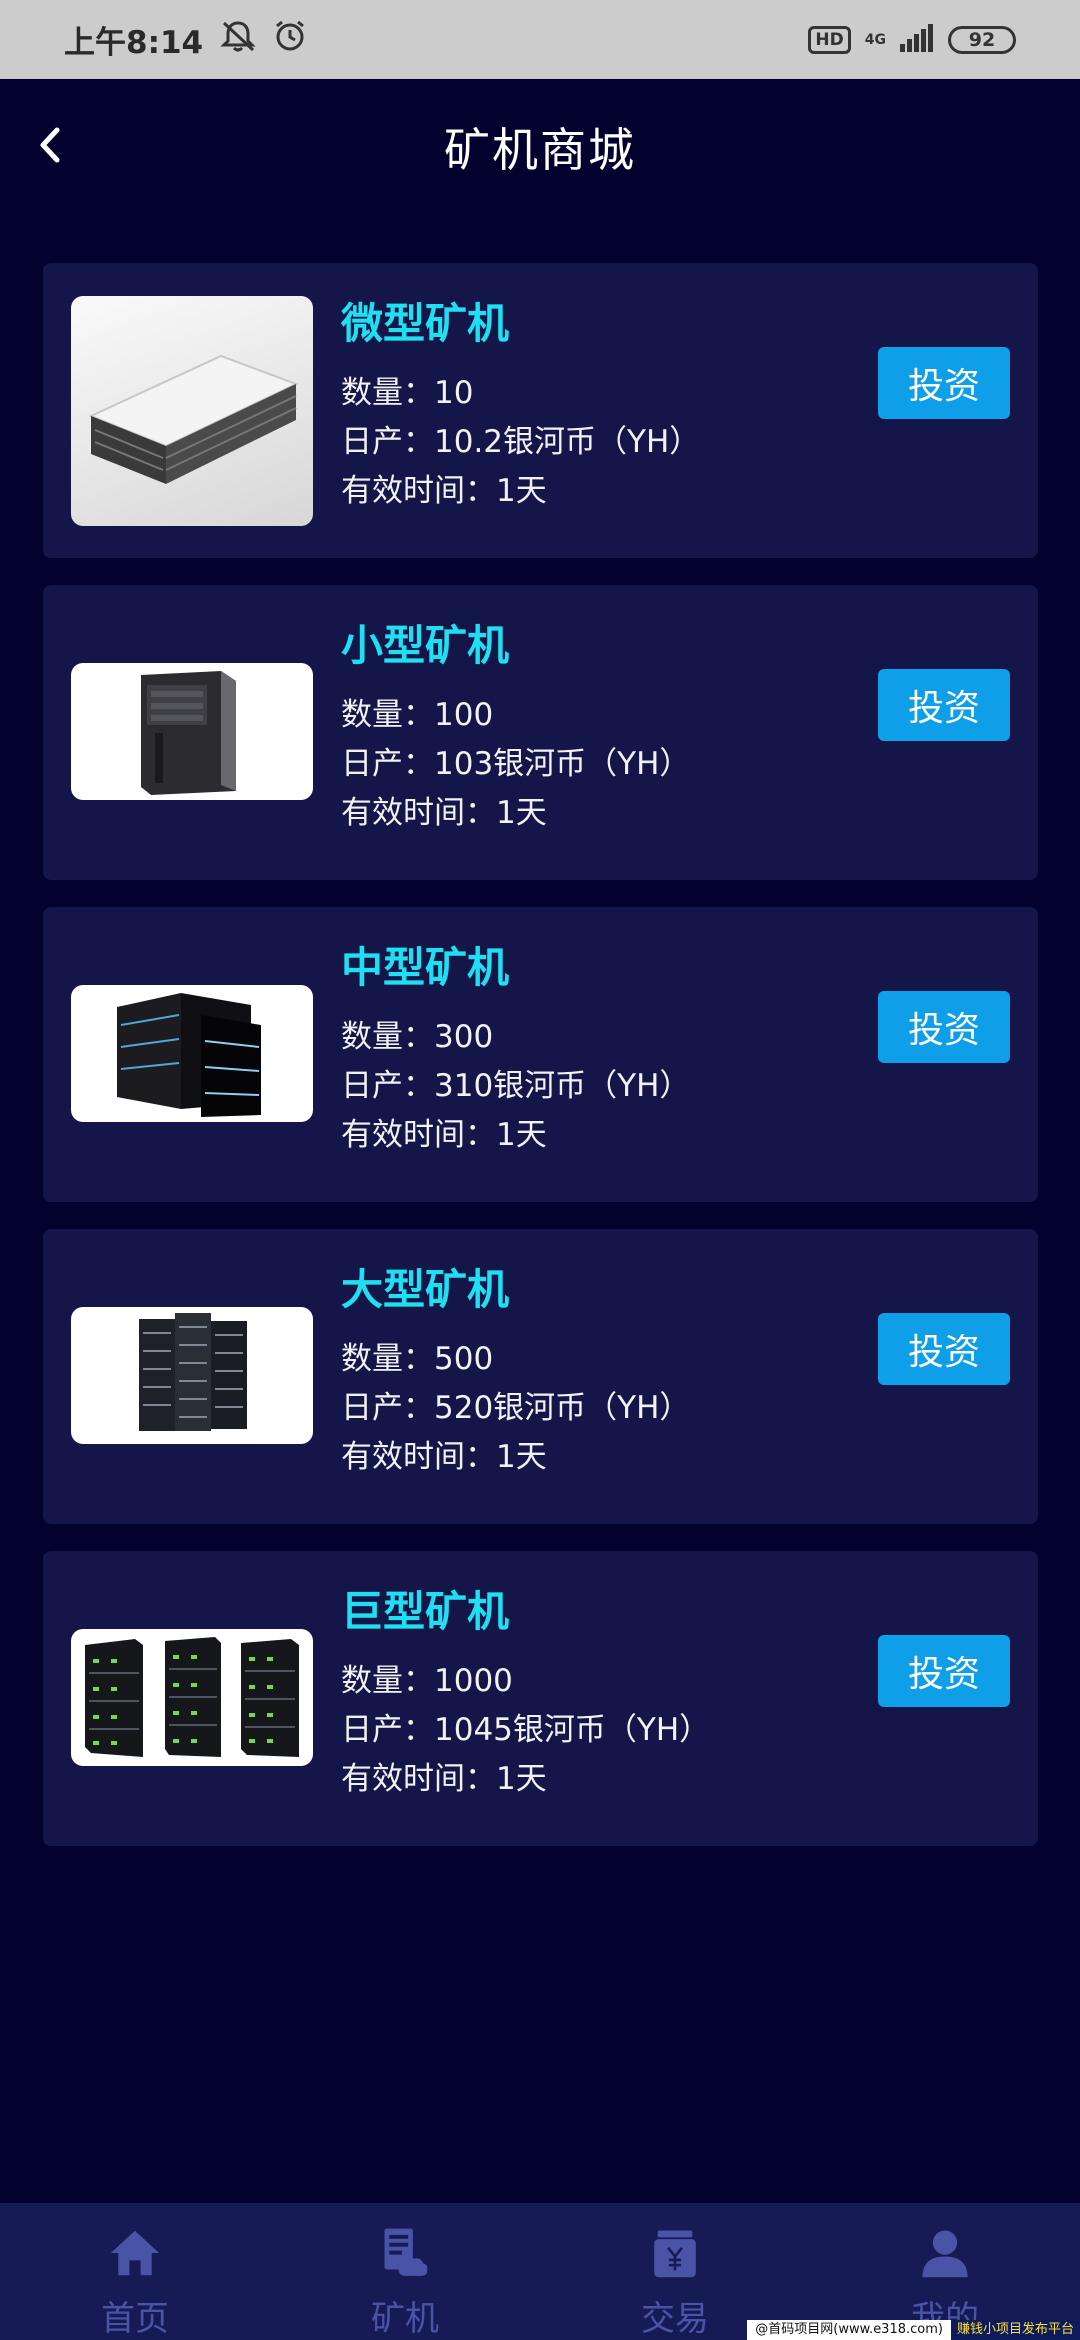  Describe the element at coordinates (405, 2319) in the screenshot. I see `tab-miner-label: 矿机` at that location.